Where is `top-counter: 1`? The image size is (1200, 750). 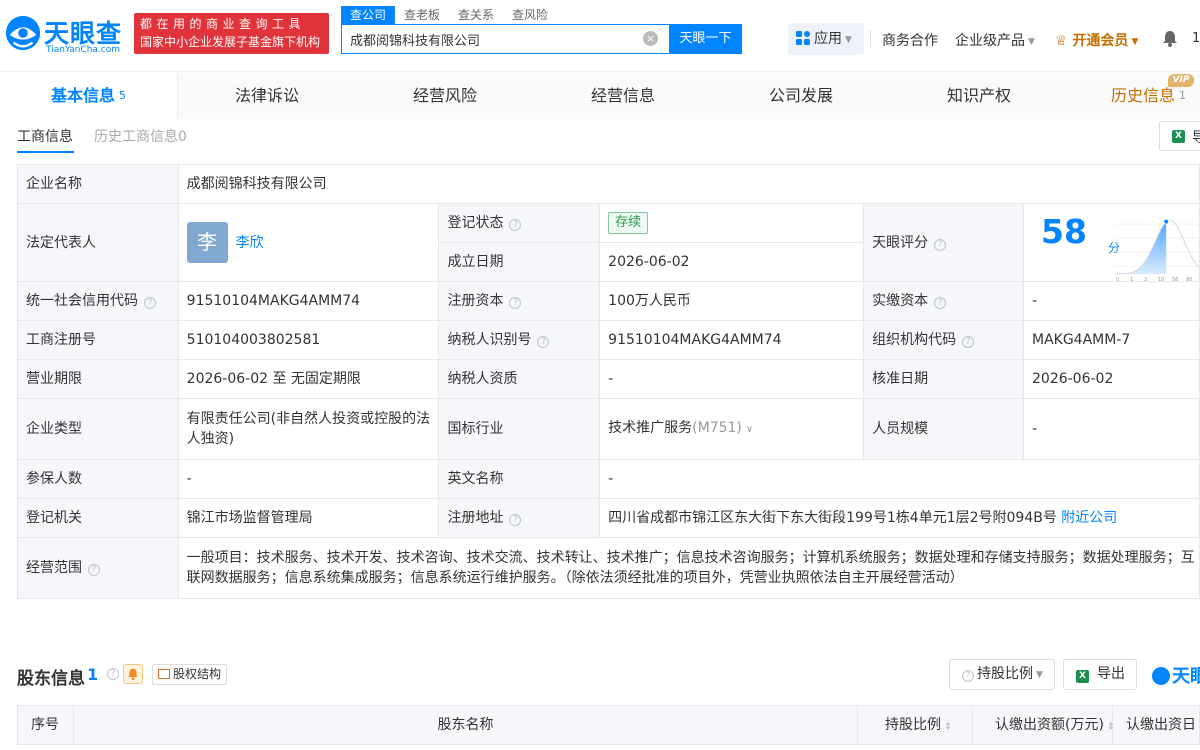
top-counter: 1 is located at coordinates (1196, 38).